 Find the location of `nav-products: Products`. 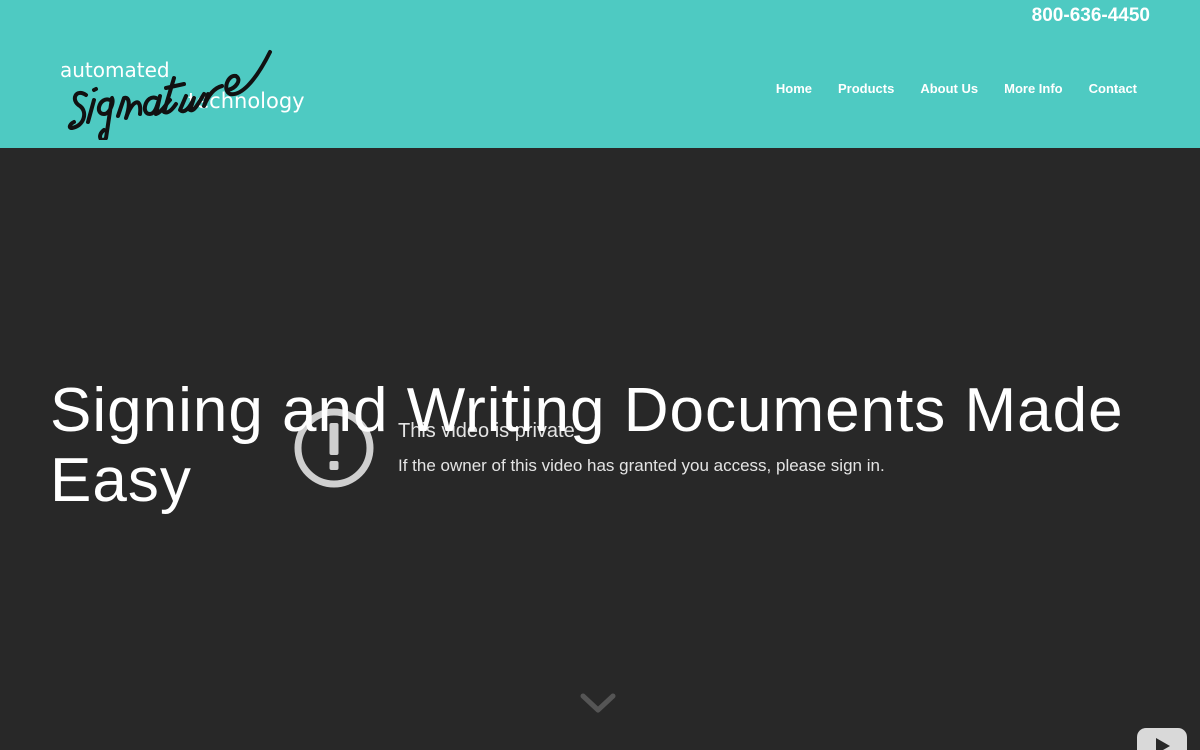

nav-products: Products is located at coordinates (866, 89).